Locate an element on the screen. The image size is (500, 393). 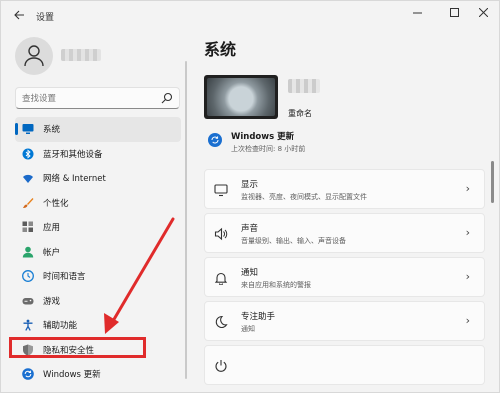
card-focus-assist: 专注助手 通知 › is located at coordinates (344, 321).